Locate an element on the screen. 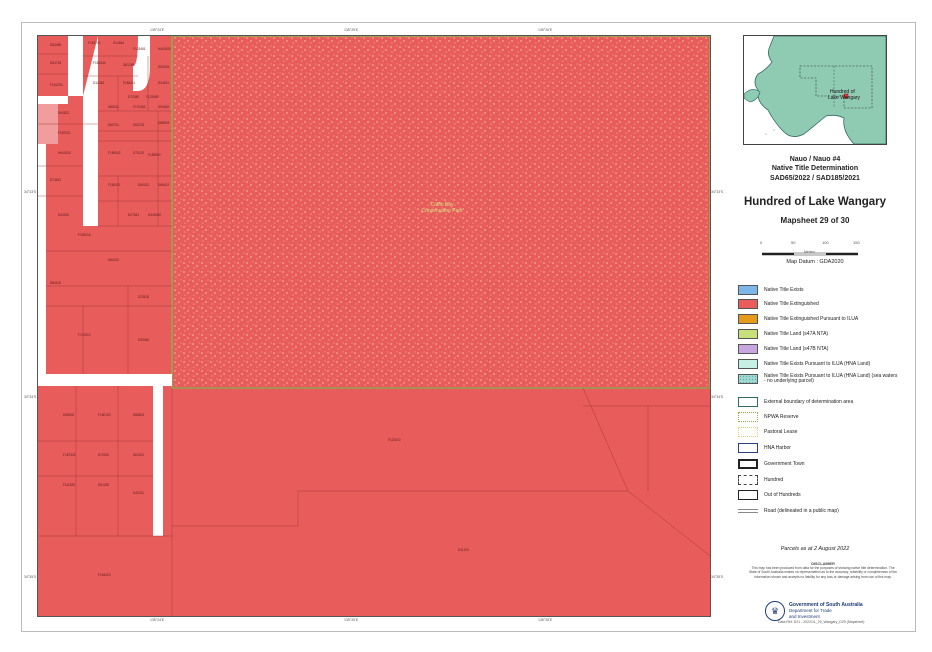  legend-s47a: Native Title Land (s47A NTA) is located at coordinates (783, 334).